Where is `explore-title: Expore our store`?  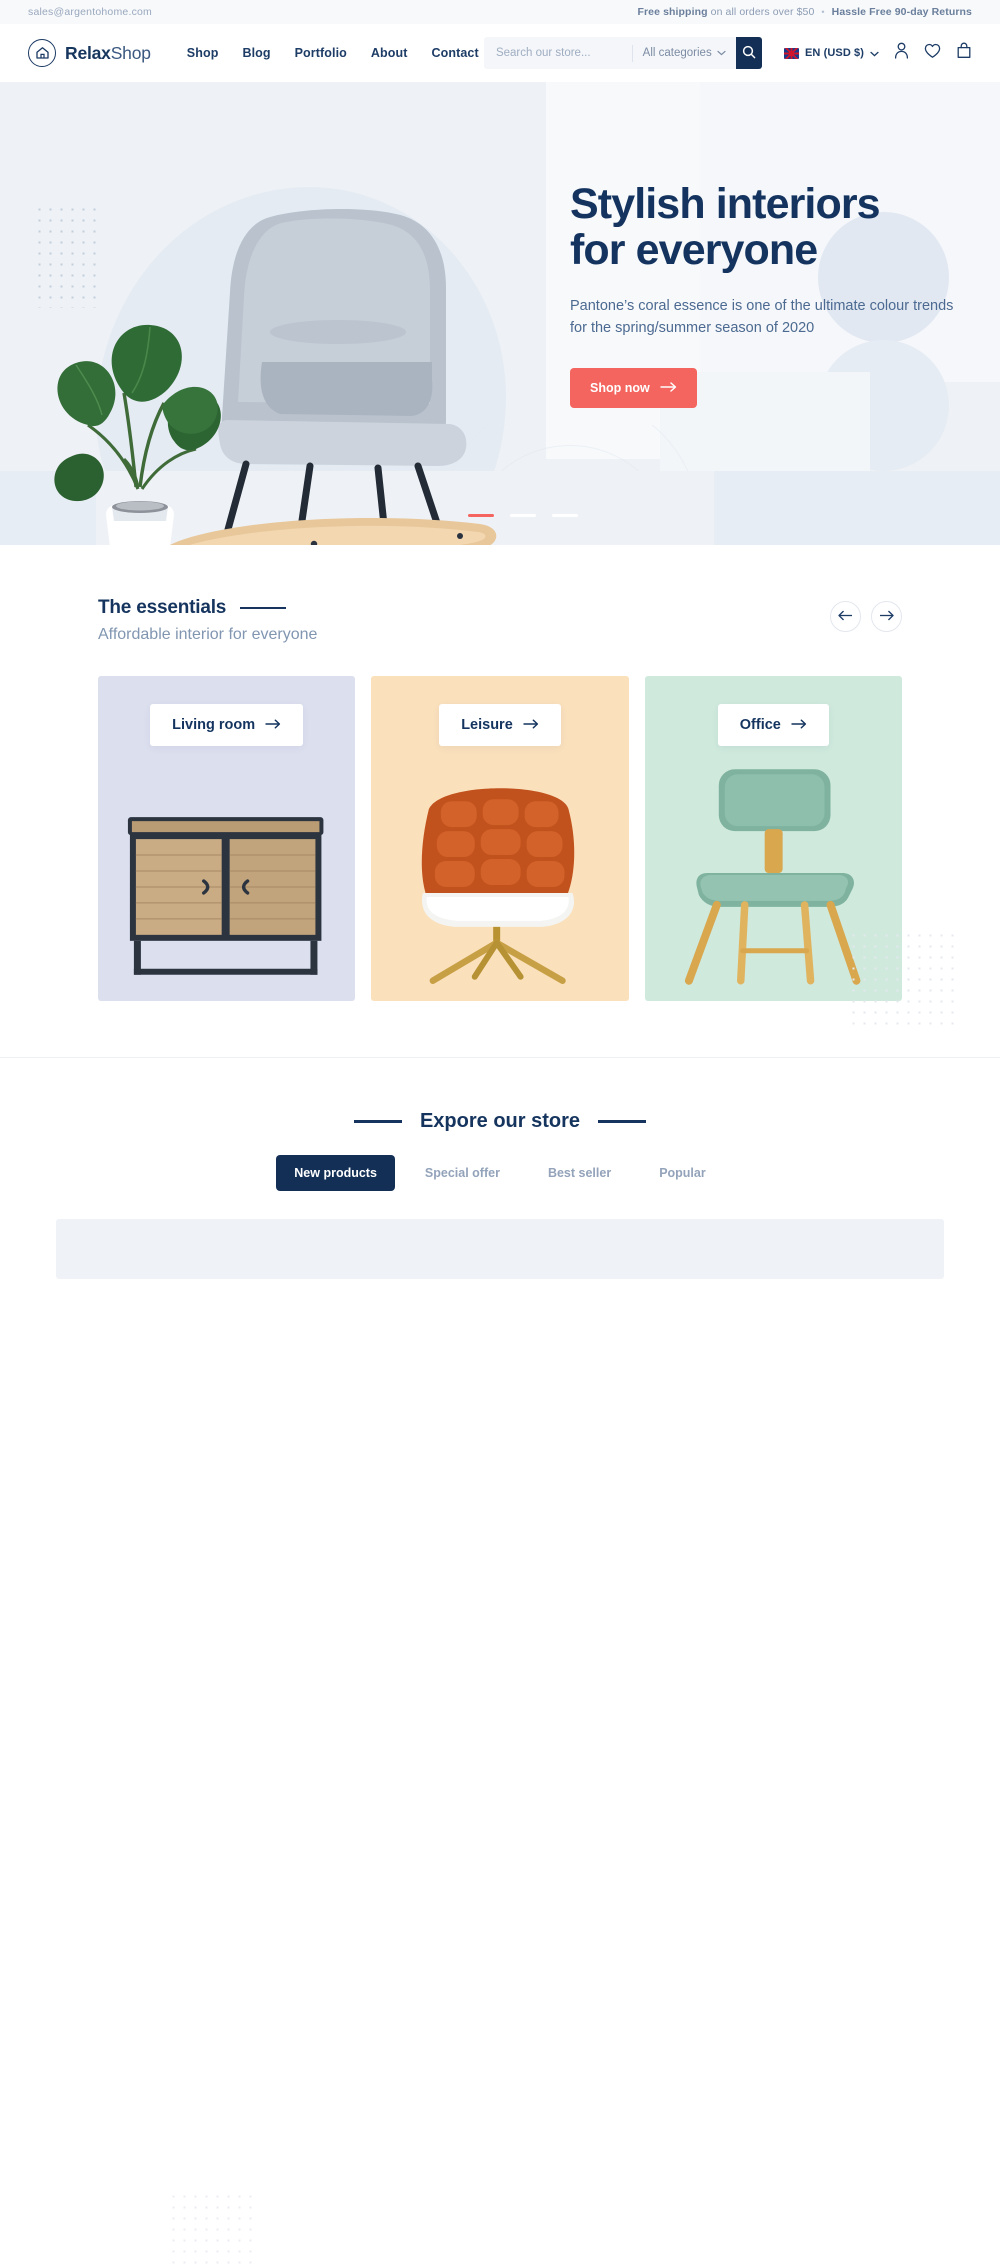
explore-title: Expore our store is located at coordinates (500, 1121).